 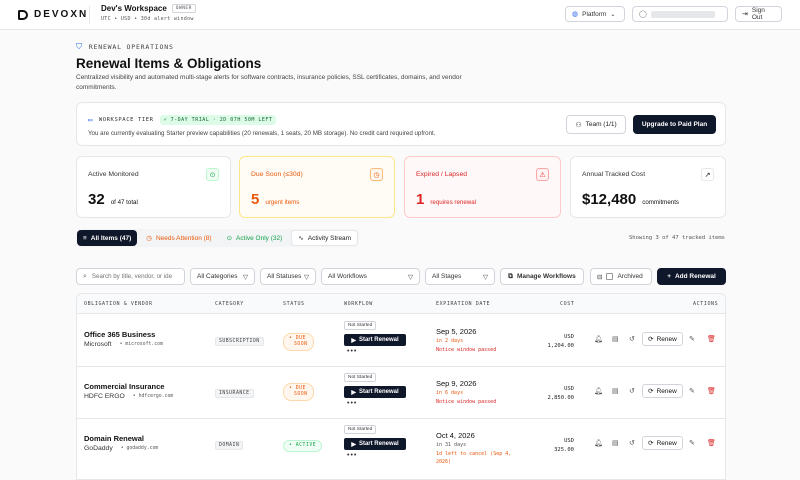 I want to click on shield-icon: ⛉, so click(x=79, y=46).